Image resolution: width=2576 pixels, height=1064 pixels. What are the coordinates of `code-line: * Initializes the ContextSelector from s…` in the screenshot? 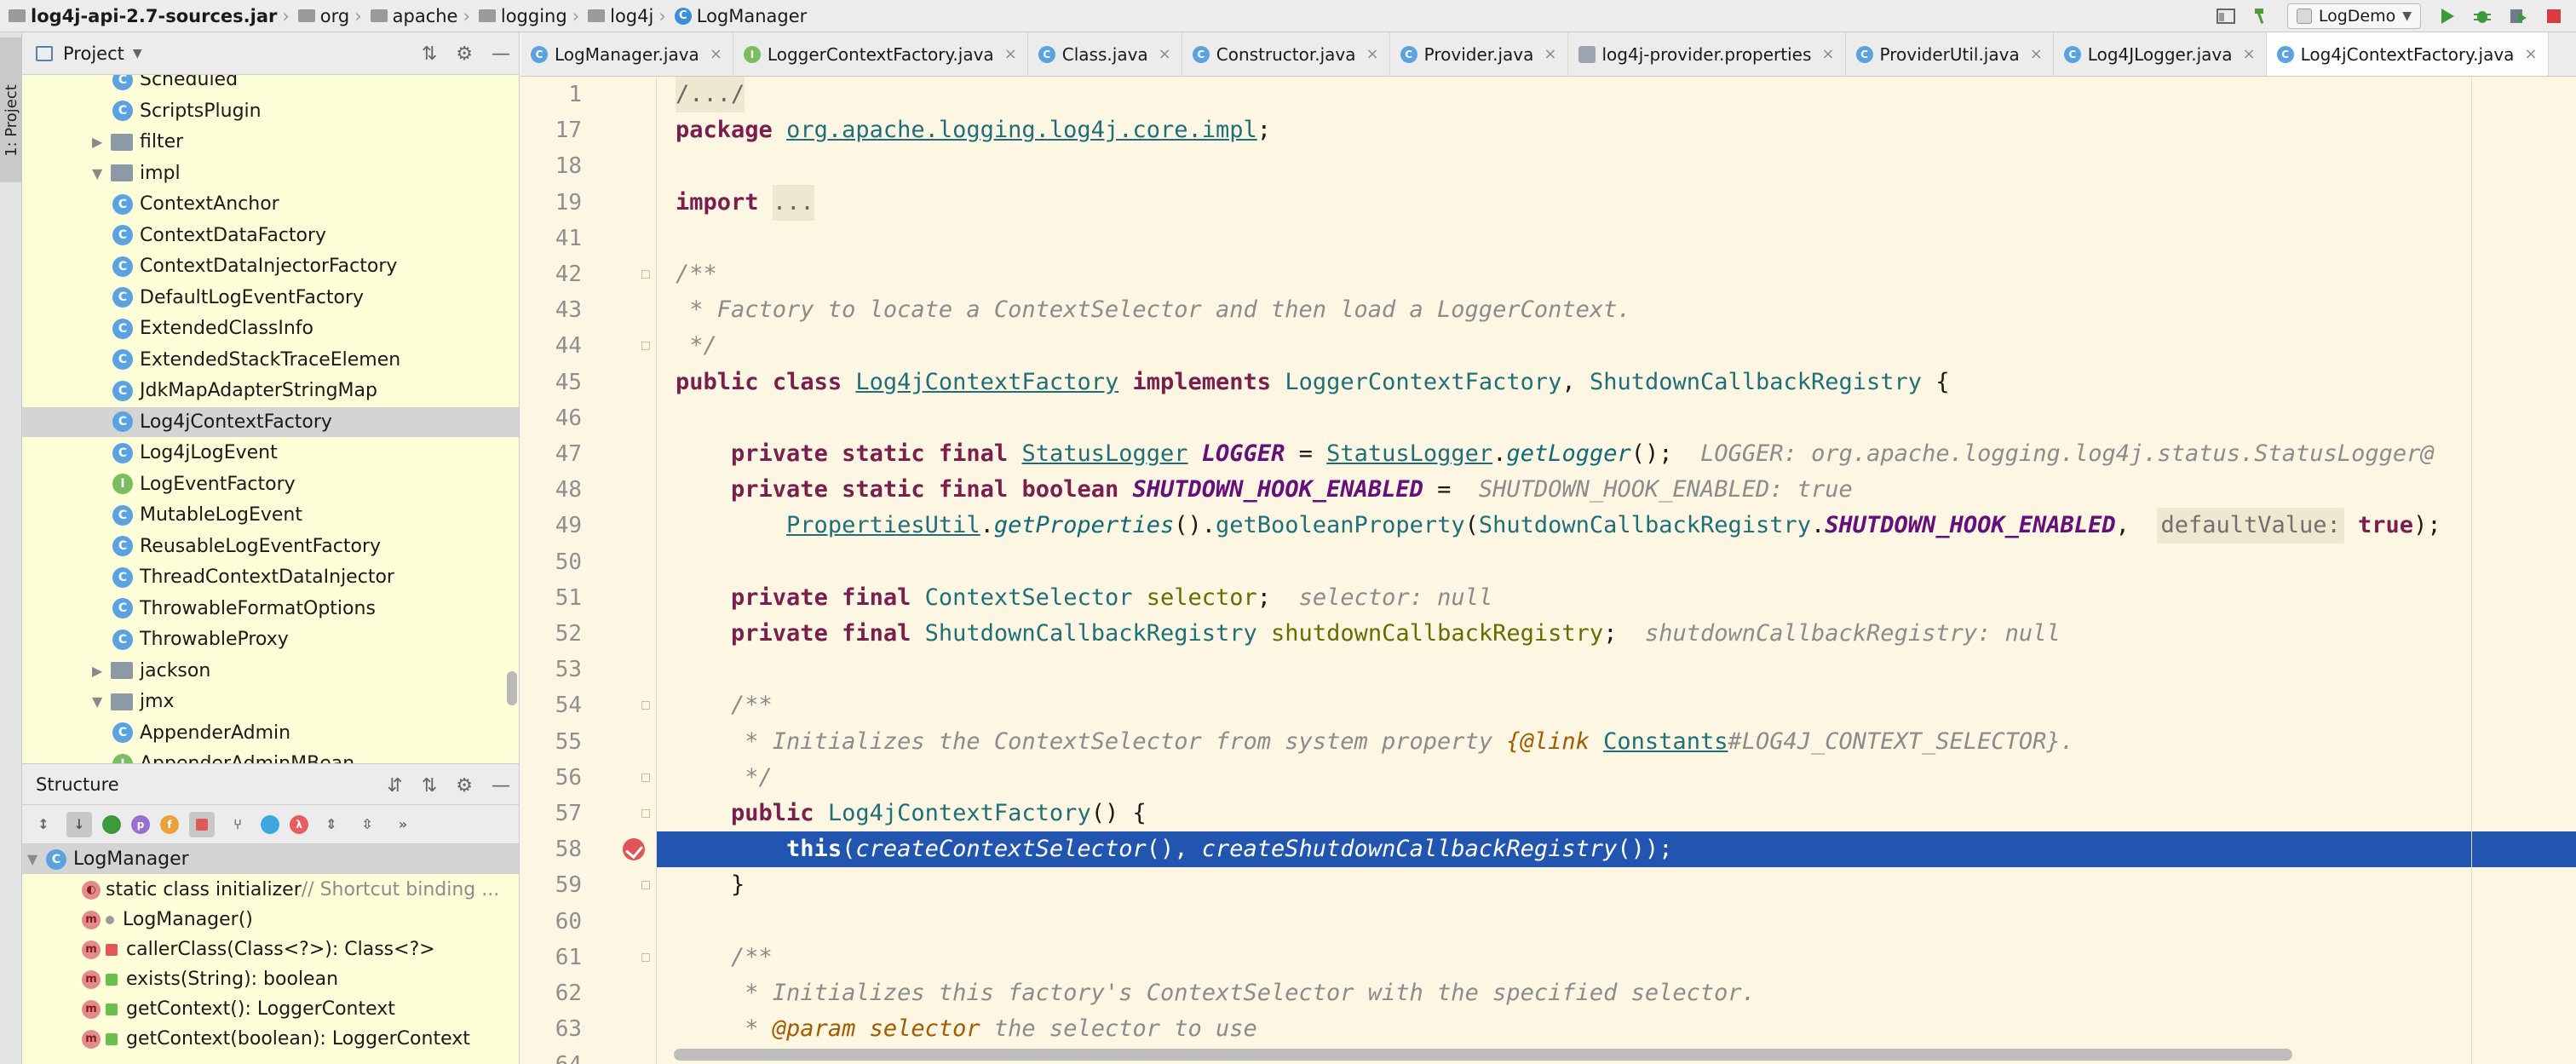 It's located at (1375, 742).